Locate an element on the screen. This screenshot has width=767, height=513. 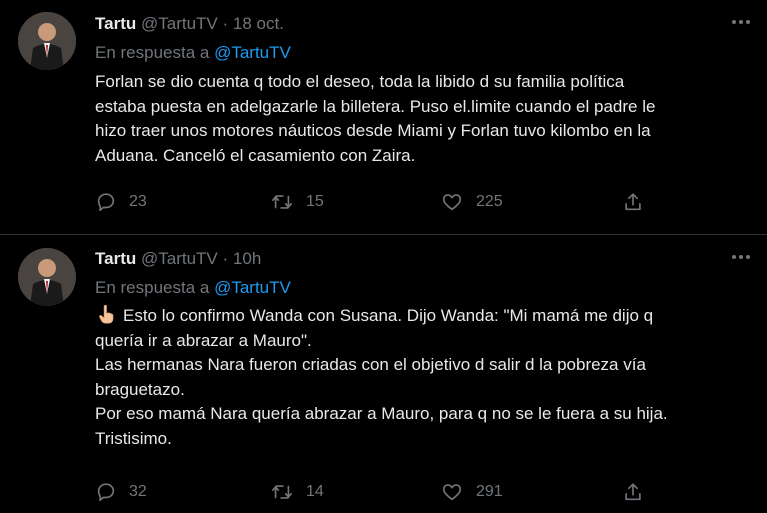
reply-button: 23 is located at coordinates (121, 202).